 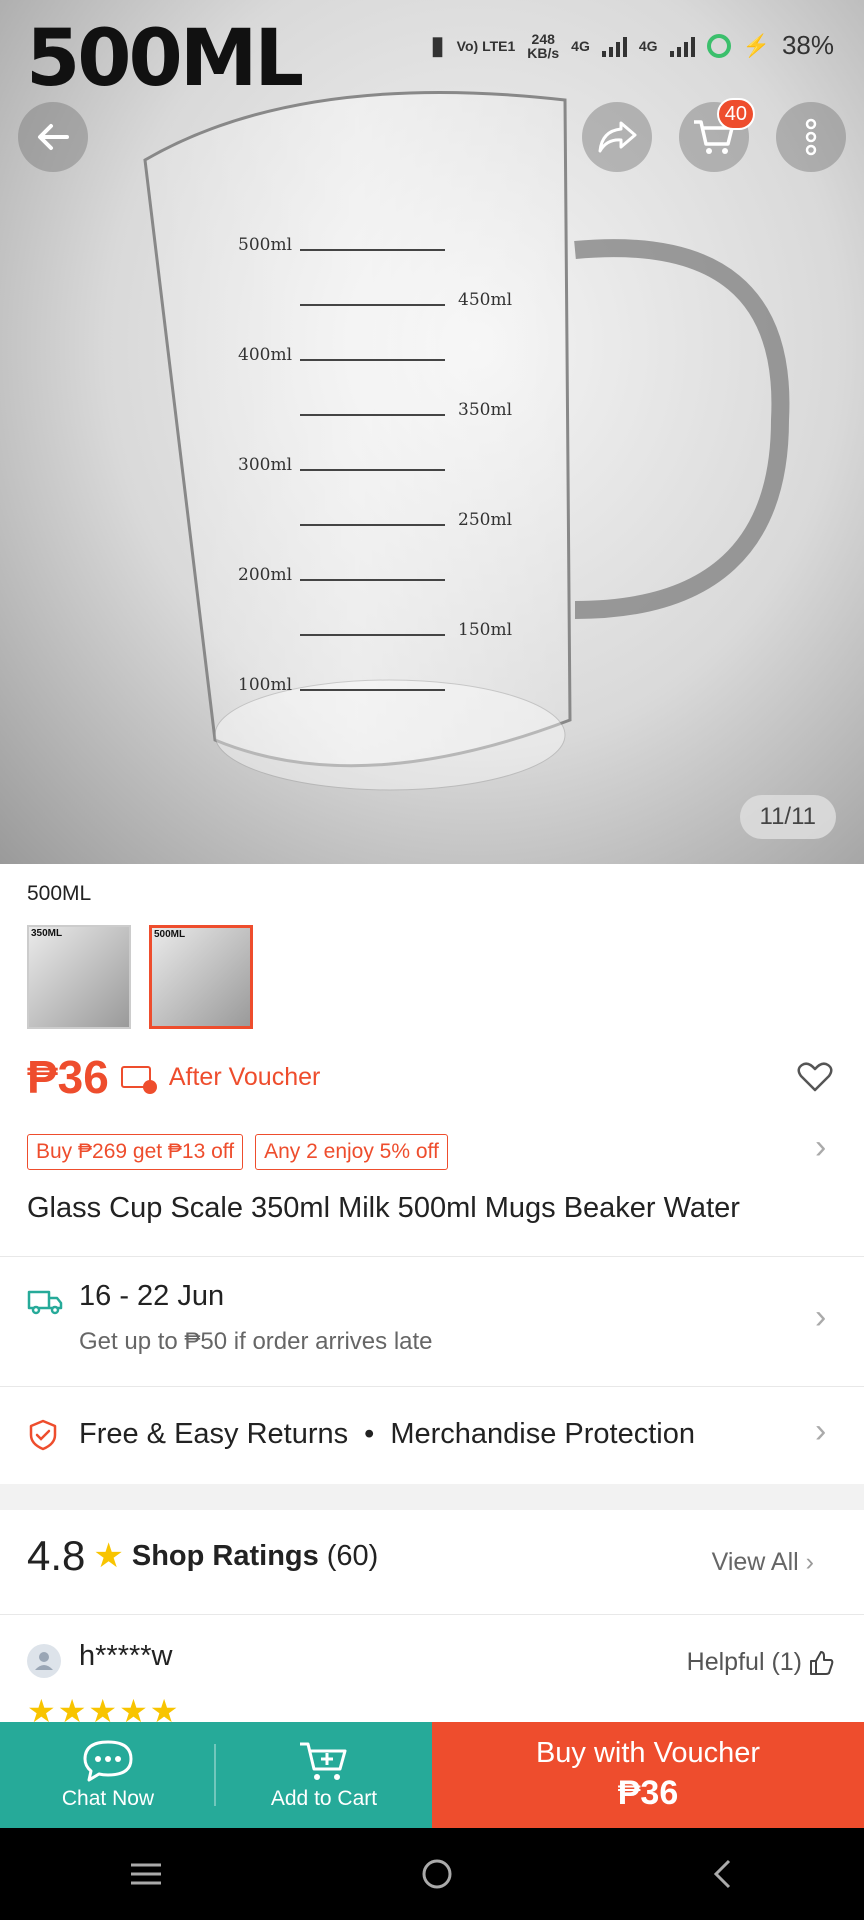 What do you see at coordinates (542, 1434) in the screenshot?
I see `protection-label: Merchandise Protection` at bounding box center [542, 1434].